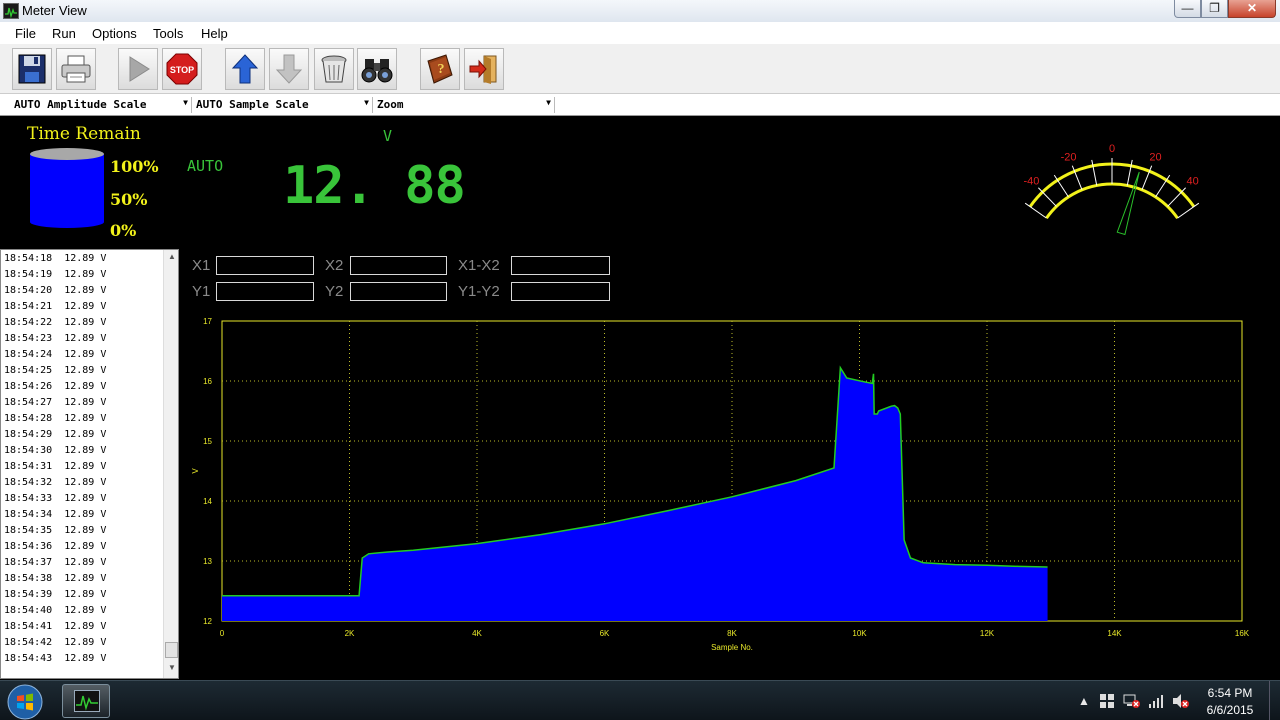  I want to click on minimize-button: —, so click(1187, 9).